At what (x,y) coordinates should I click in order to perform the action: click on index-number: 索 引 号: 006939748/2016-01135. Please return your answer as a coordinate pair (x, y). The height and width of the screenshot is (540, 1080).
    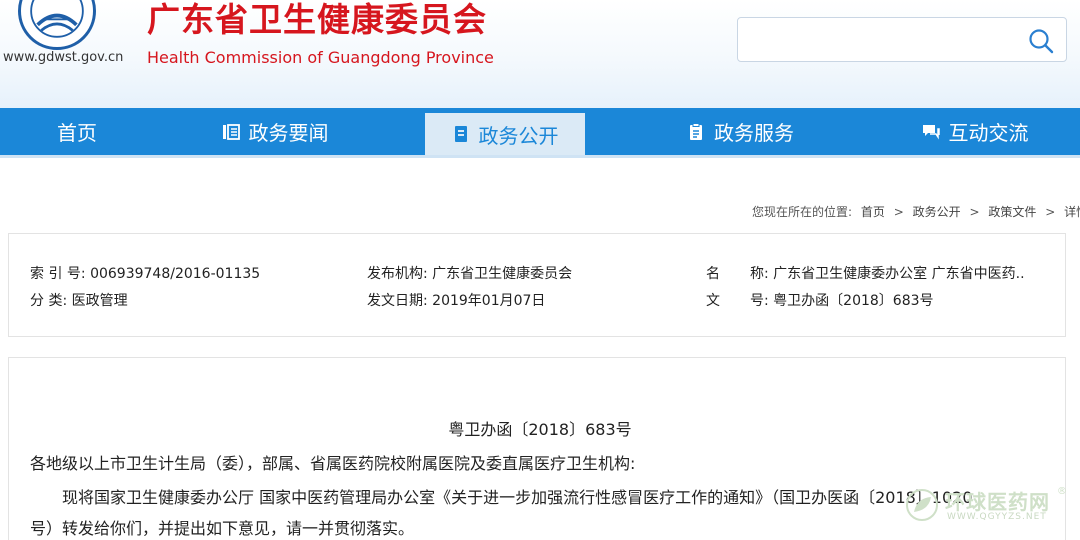
    Looking at the image, I should click on (145, 274).